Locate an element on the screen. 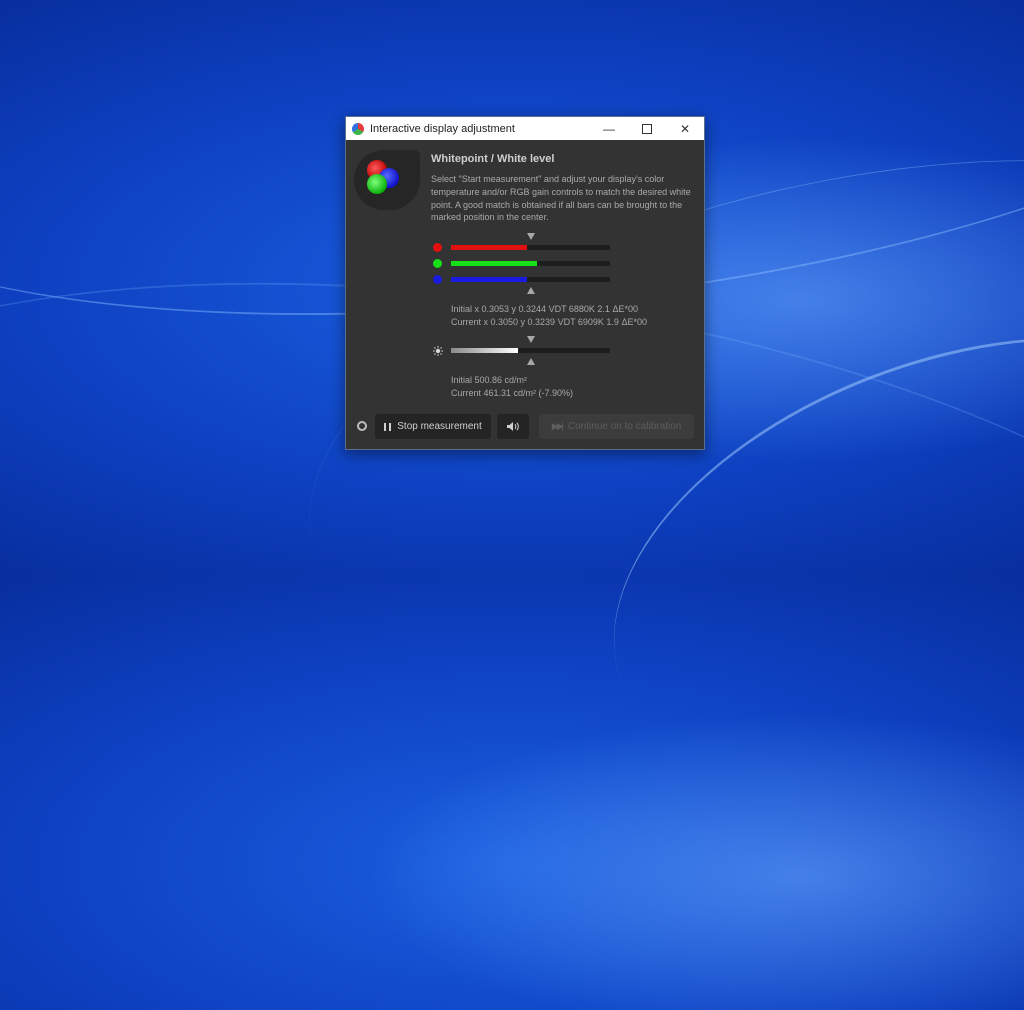 The width and height of the screenshot is (1024, 1010). close-icon: ✕ is located at coordinates (685, 128).